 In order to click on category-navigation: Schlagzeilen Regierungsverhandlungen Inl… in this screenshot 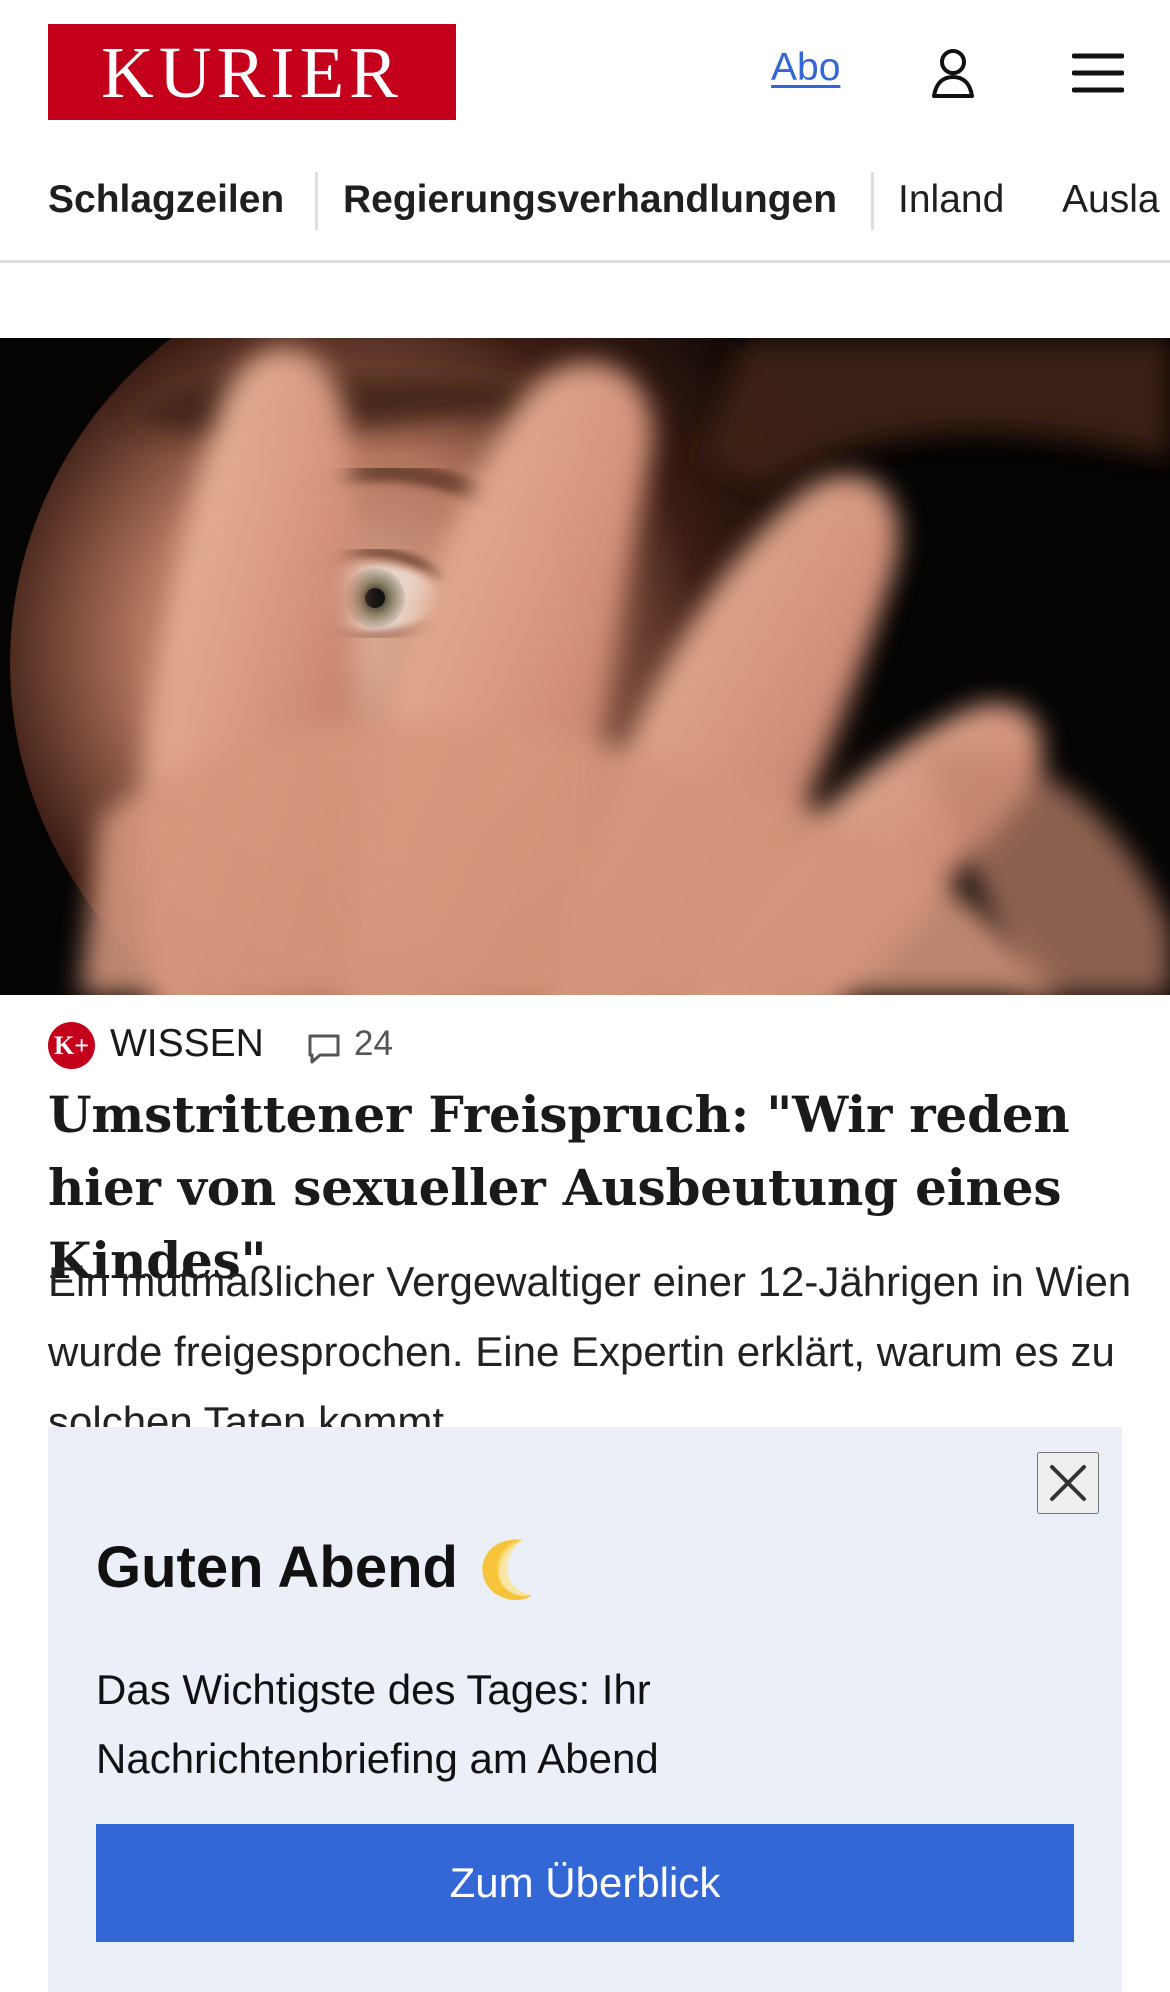, I will do `click(585, 214)`.